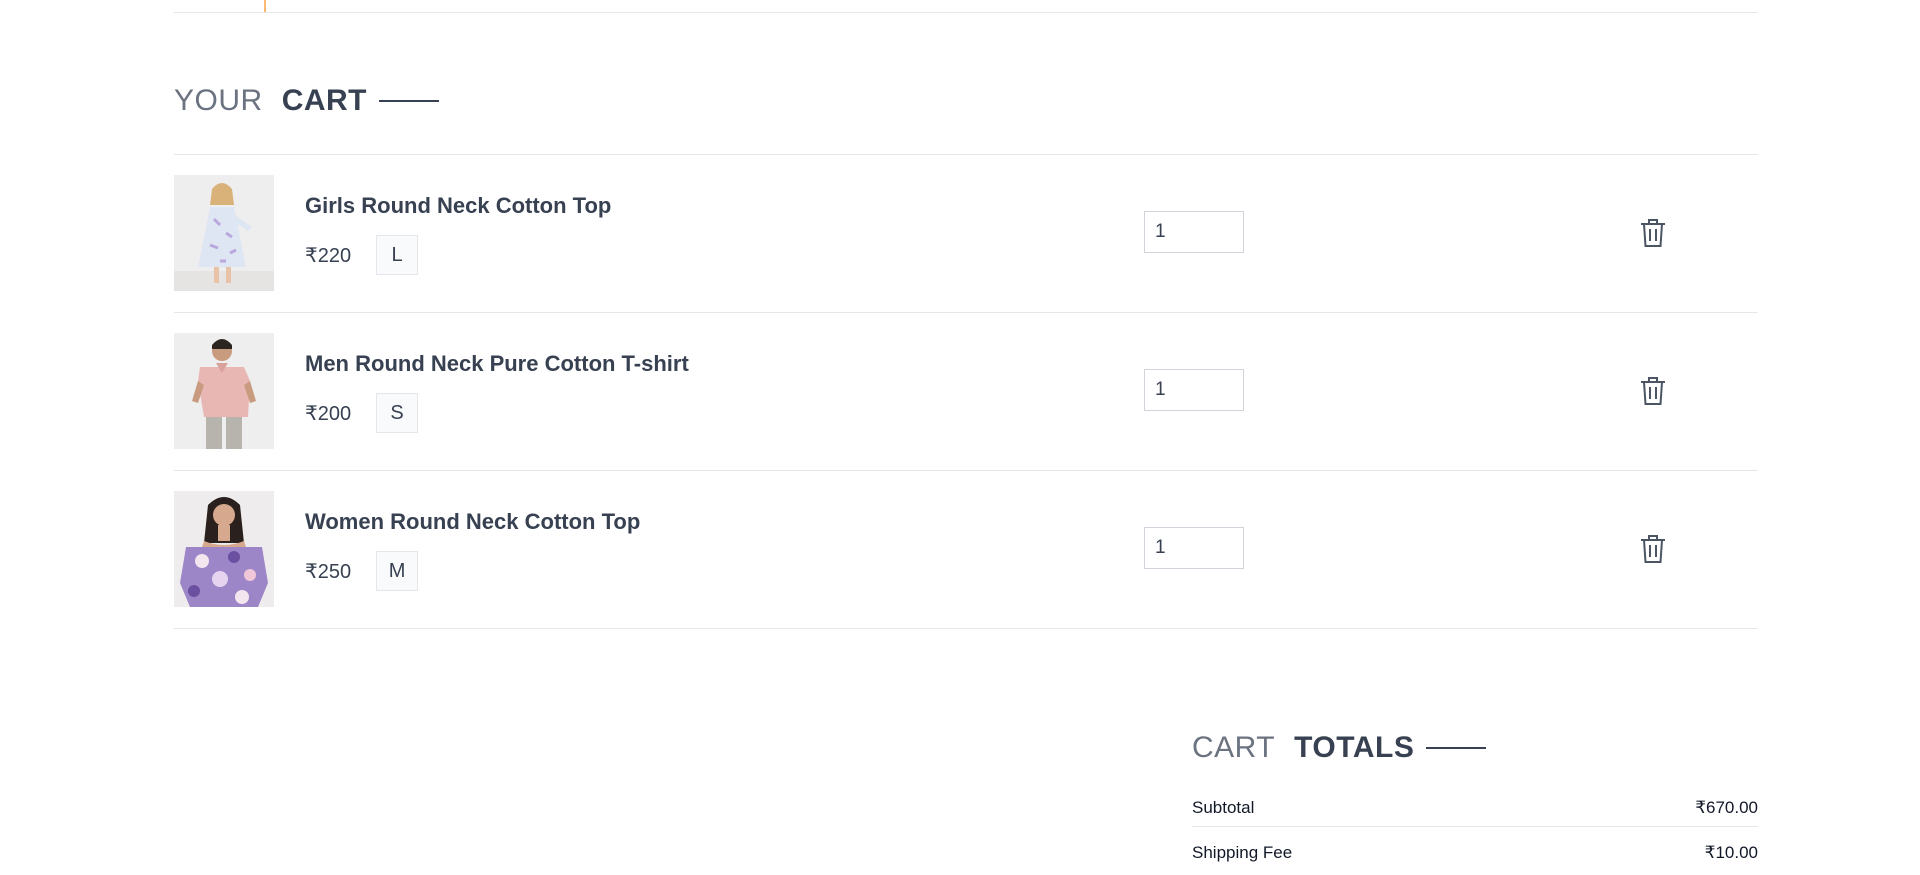 The height and width of the screenshot is (875, 1920). What do you see at coordinates (224, 549) in the screenshot?
I see `product-image-women-top` at bounding box center [224, 549].